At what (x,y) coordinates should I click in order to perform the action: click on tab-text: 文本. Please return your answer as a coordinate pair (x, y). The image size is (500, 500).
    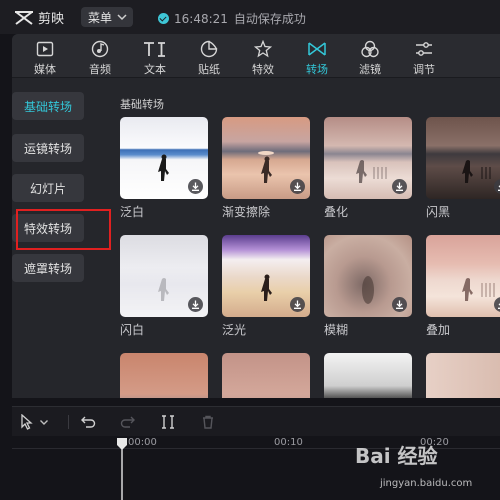
    Looking at the image, I should click on (155, 58).